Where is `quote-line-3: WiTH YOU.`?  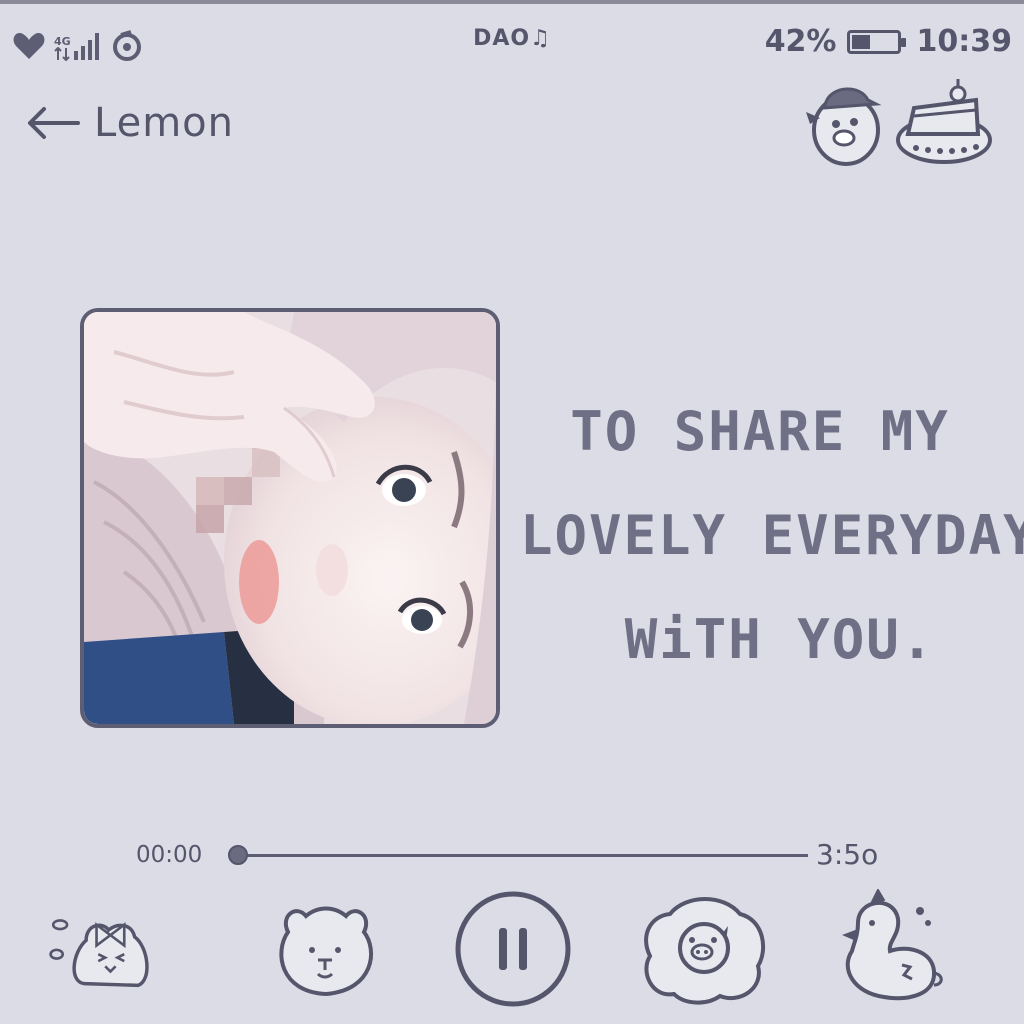 quote-line-3: WiTH YOU. is located at coordinates (780, 639).